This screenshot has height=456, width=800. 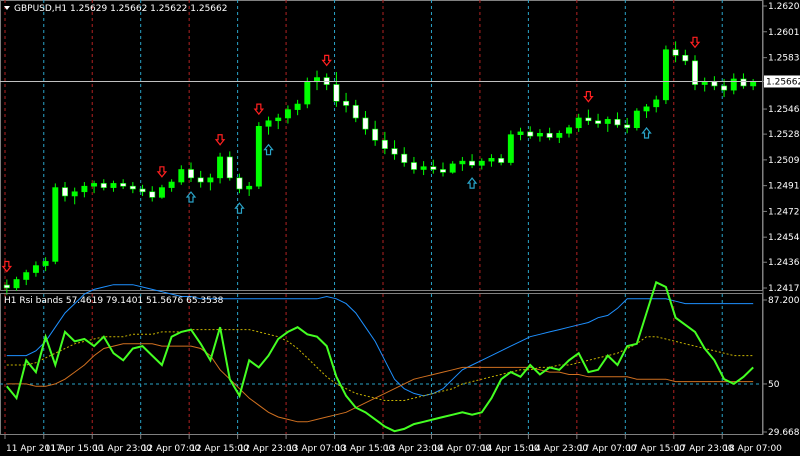 What do you see at coordinates (784, 263) in the screenshot?
I see `price-tick-label: 1.24364` at bounding box center [784, 263].